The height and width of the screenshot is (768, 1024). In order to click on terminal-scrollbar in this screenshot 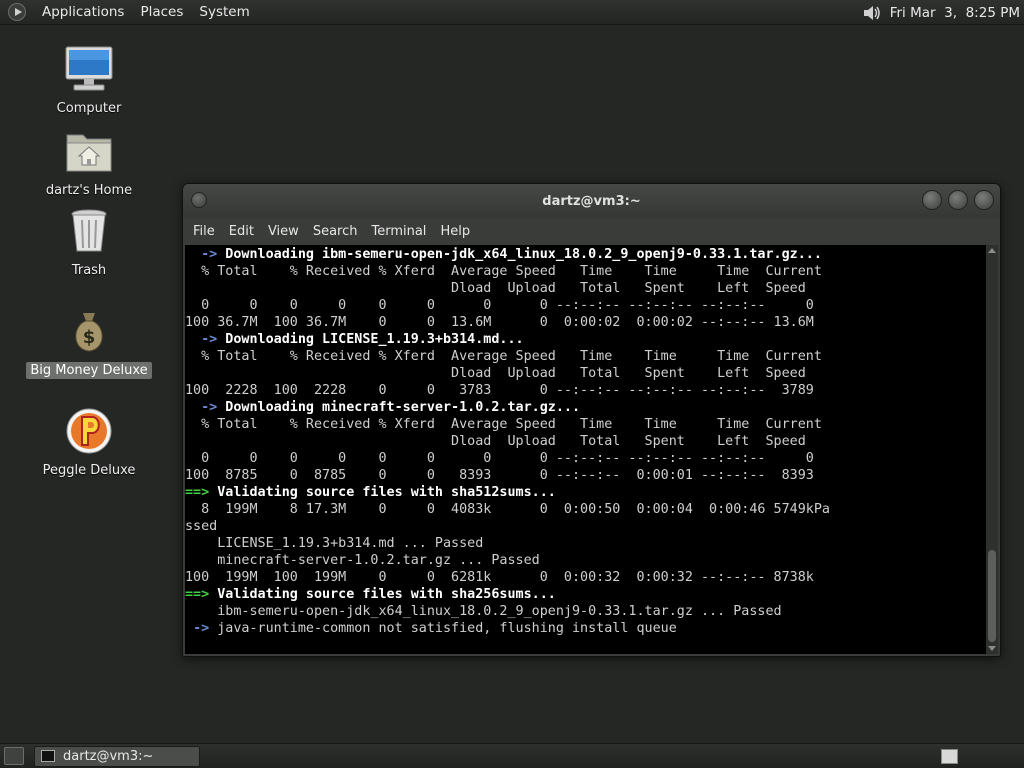, I will do `click(992, 449)`.